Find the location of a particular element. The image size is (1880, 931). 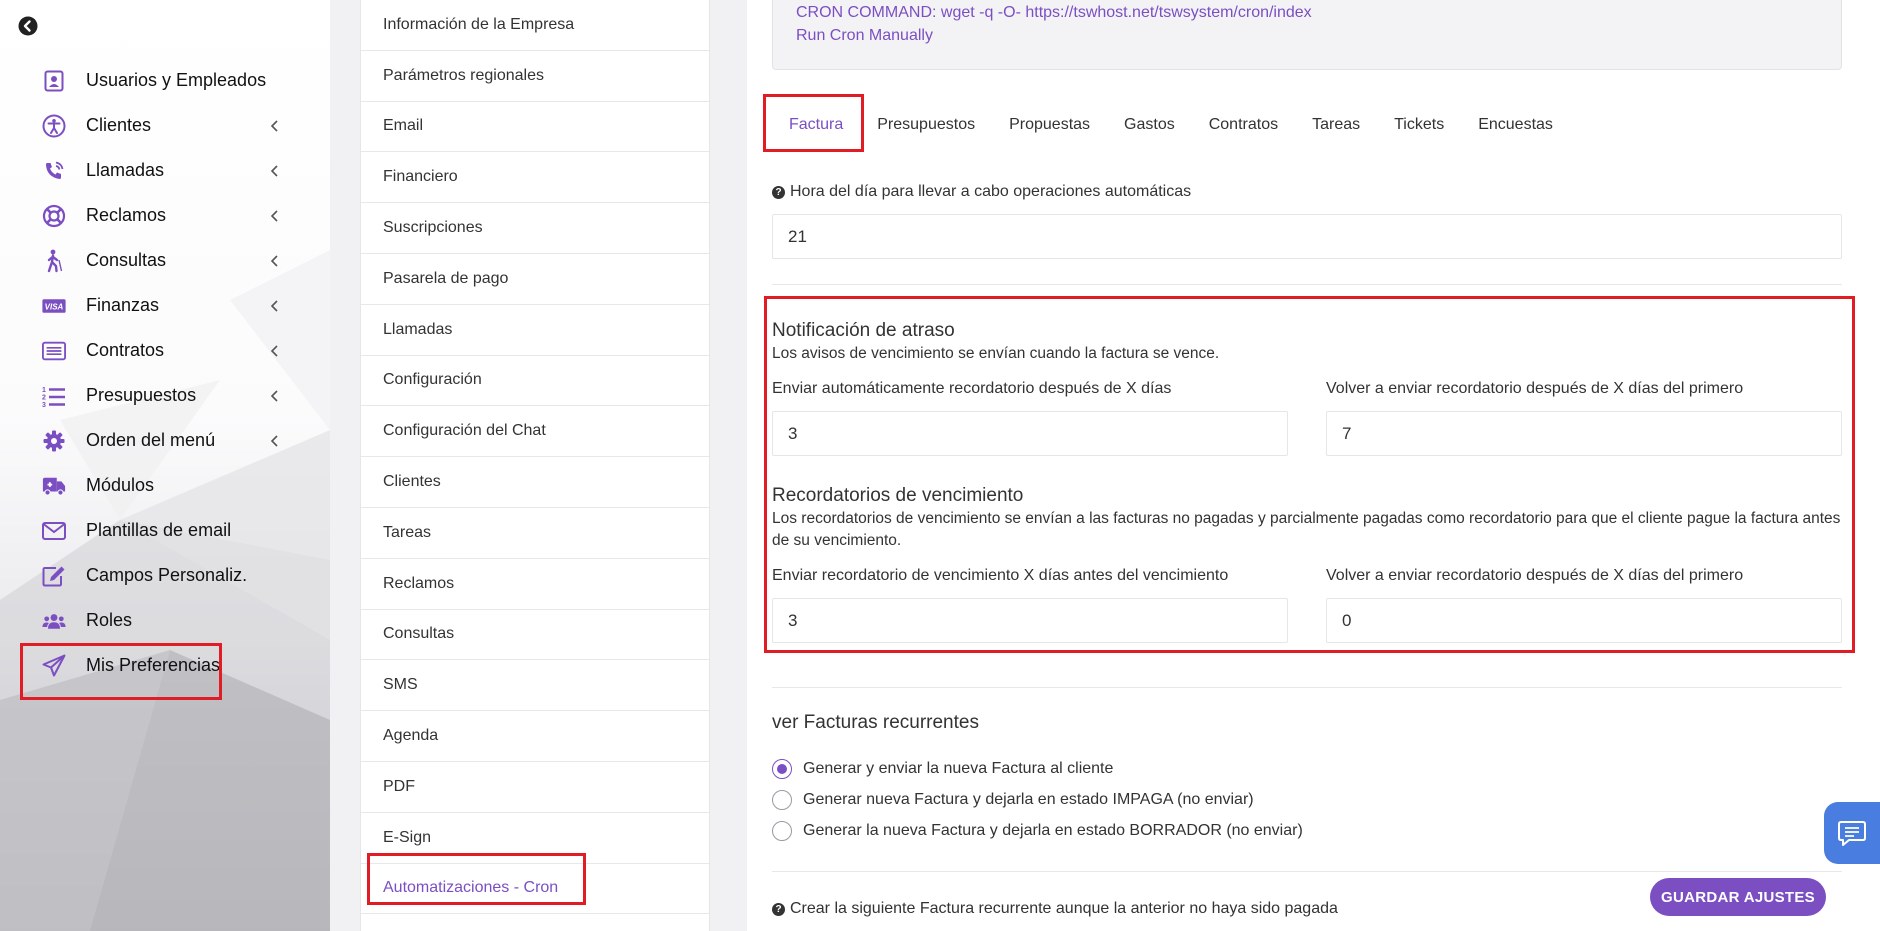

svg-text: 3 is located at coordinates (44, 404).